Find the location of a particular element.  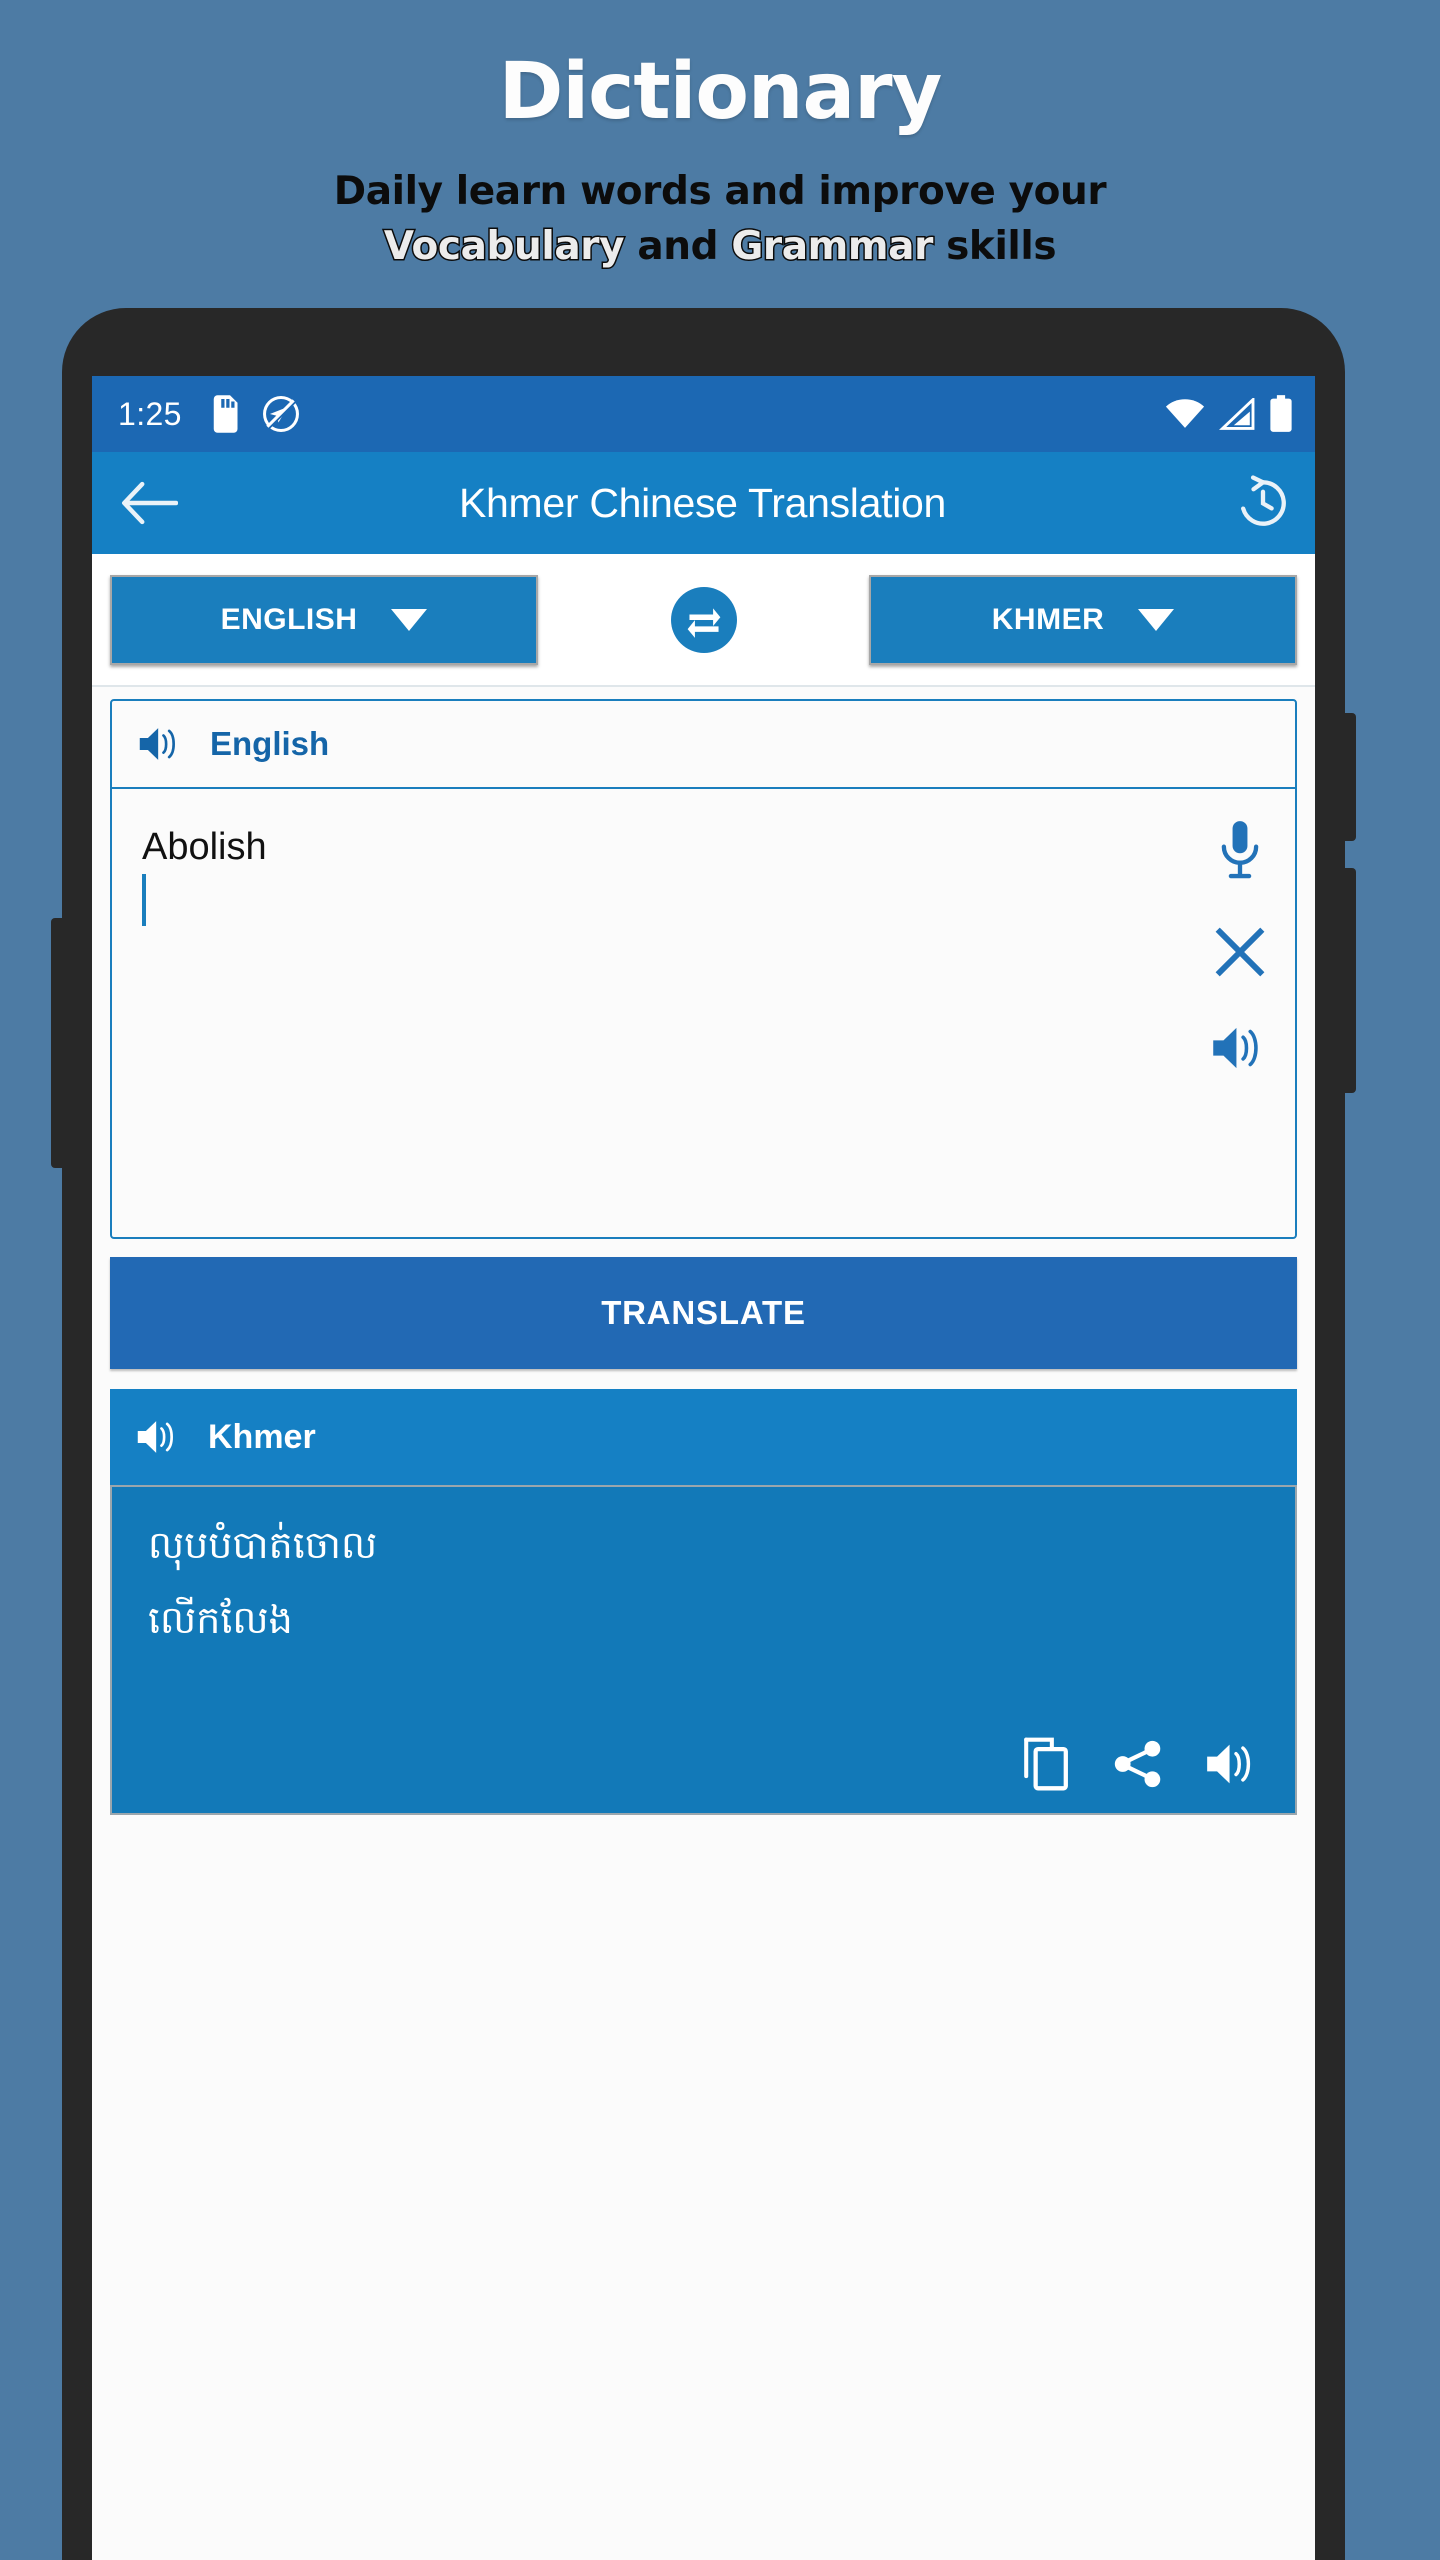

promo-highlight-grammar: Grammar is located at coordinates (832, 247).